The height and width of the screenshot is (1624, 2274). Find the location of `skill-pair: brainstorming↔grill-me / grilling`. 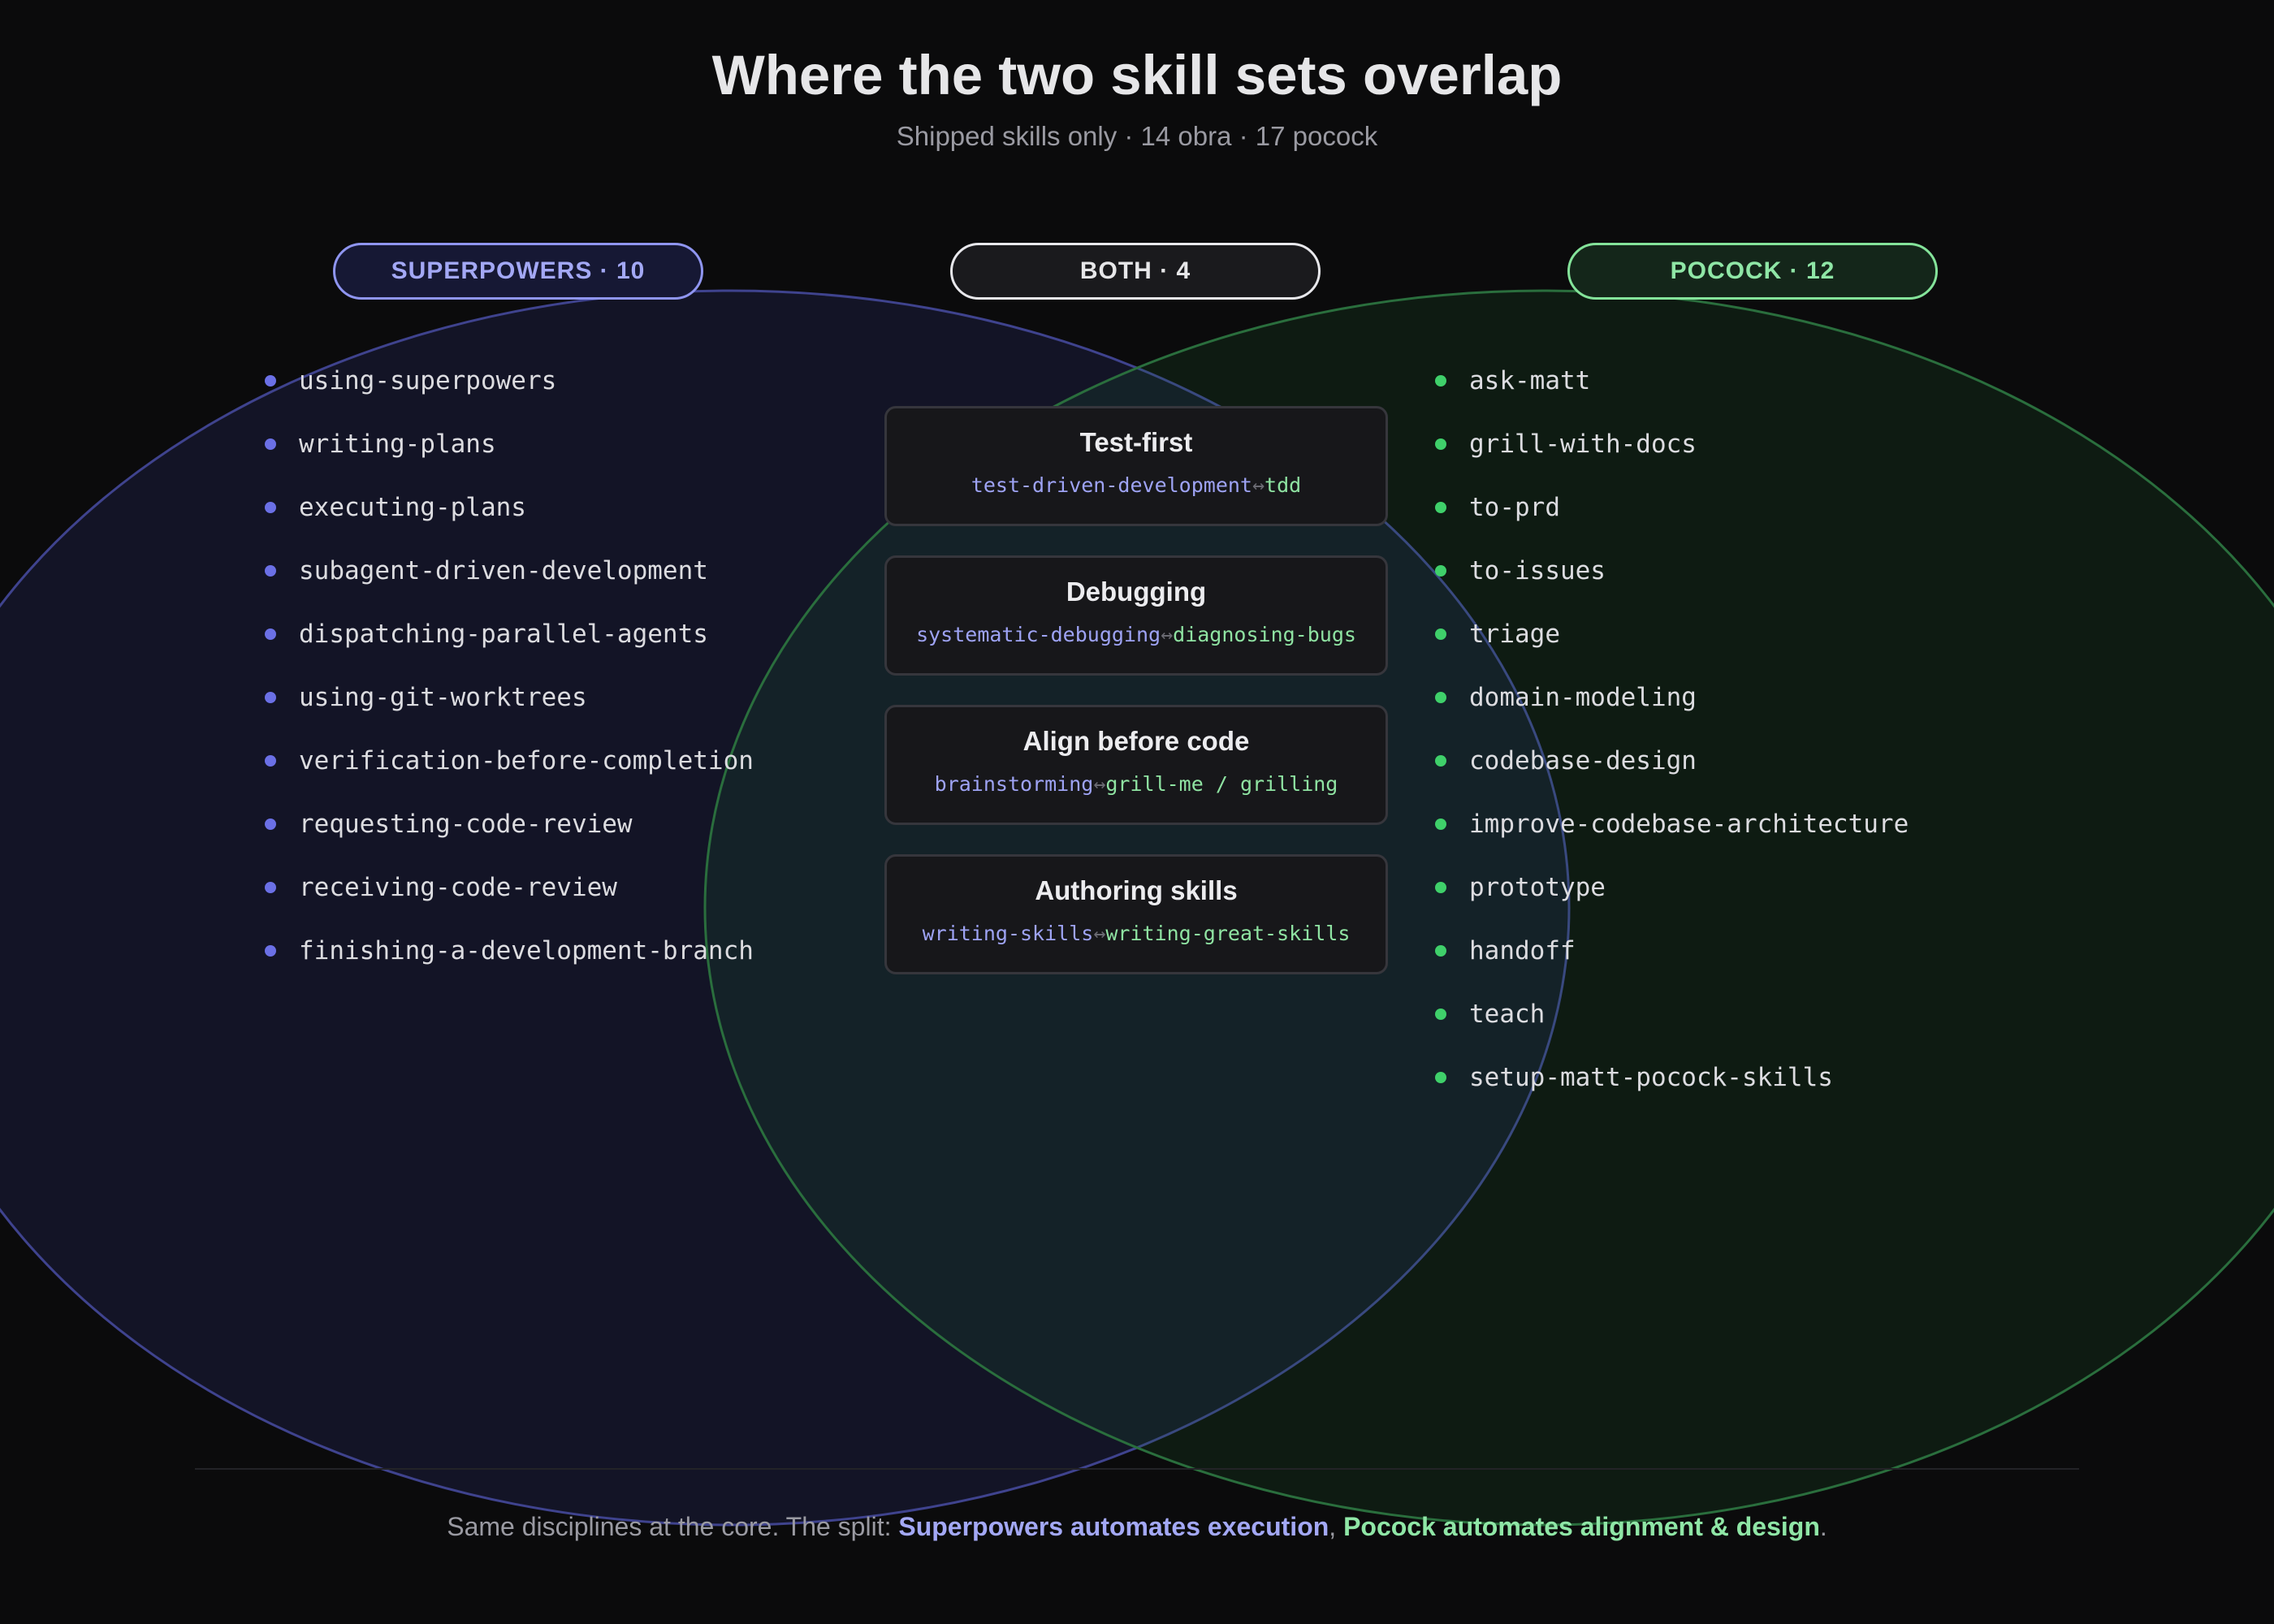

skill-pair: brainstorming↔grill-me / grilling is located at coordinates (1136, 785).